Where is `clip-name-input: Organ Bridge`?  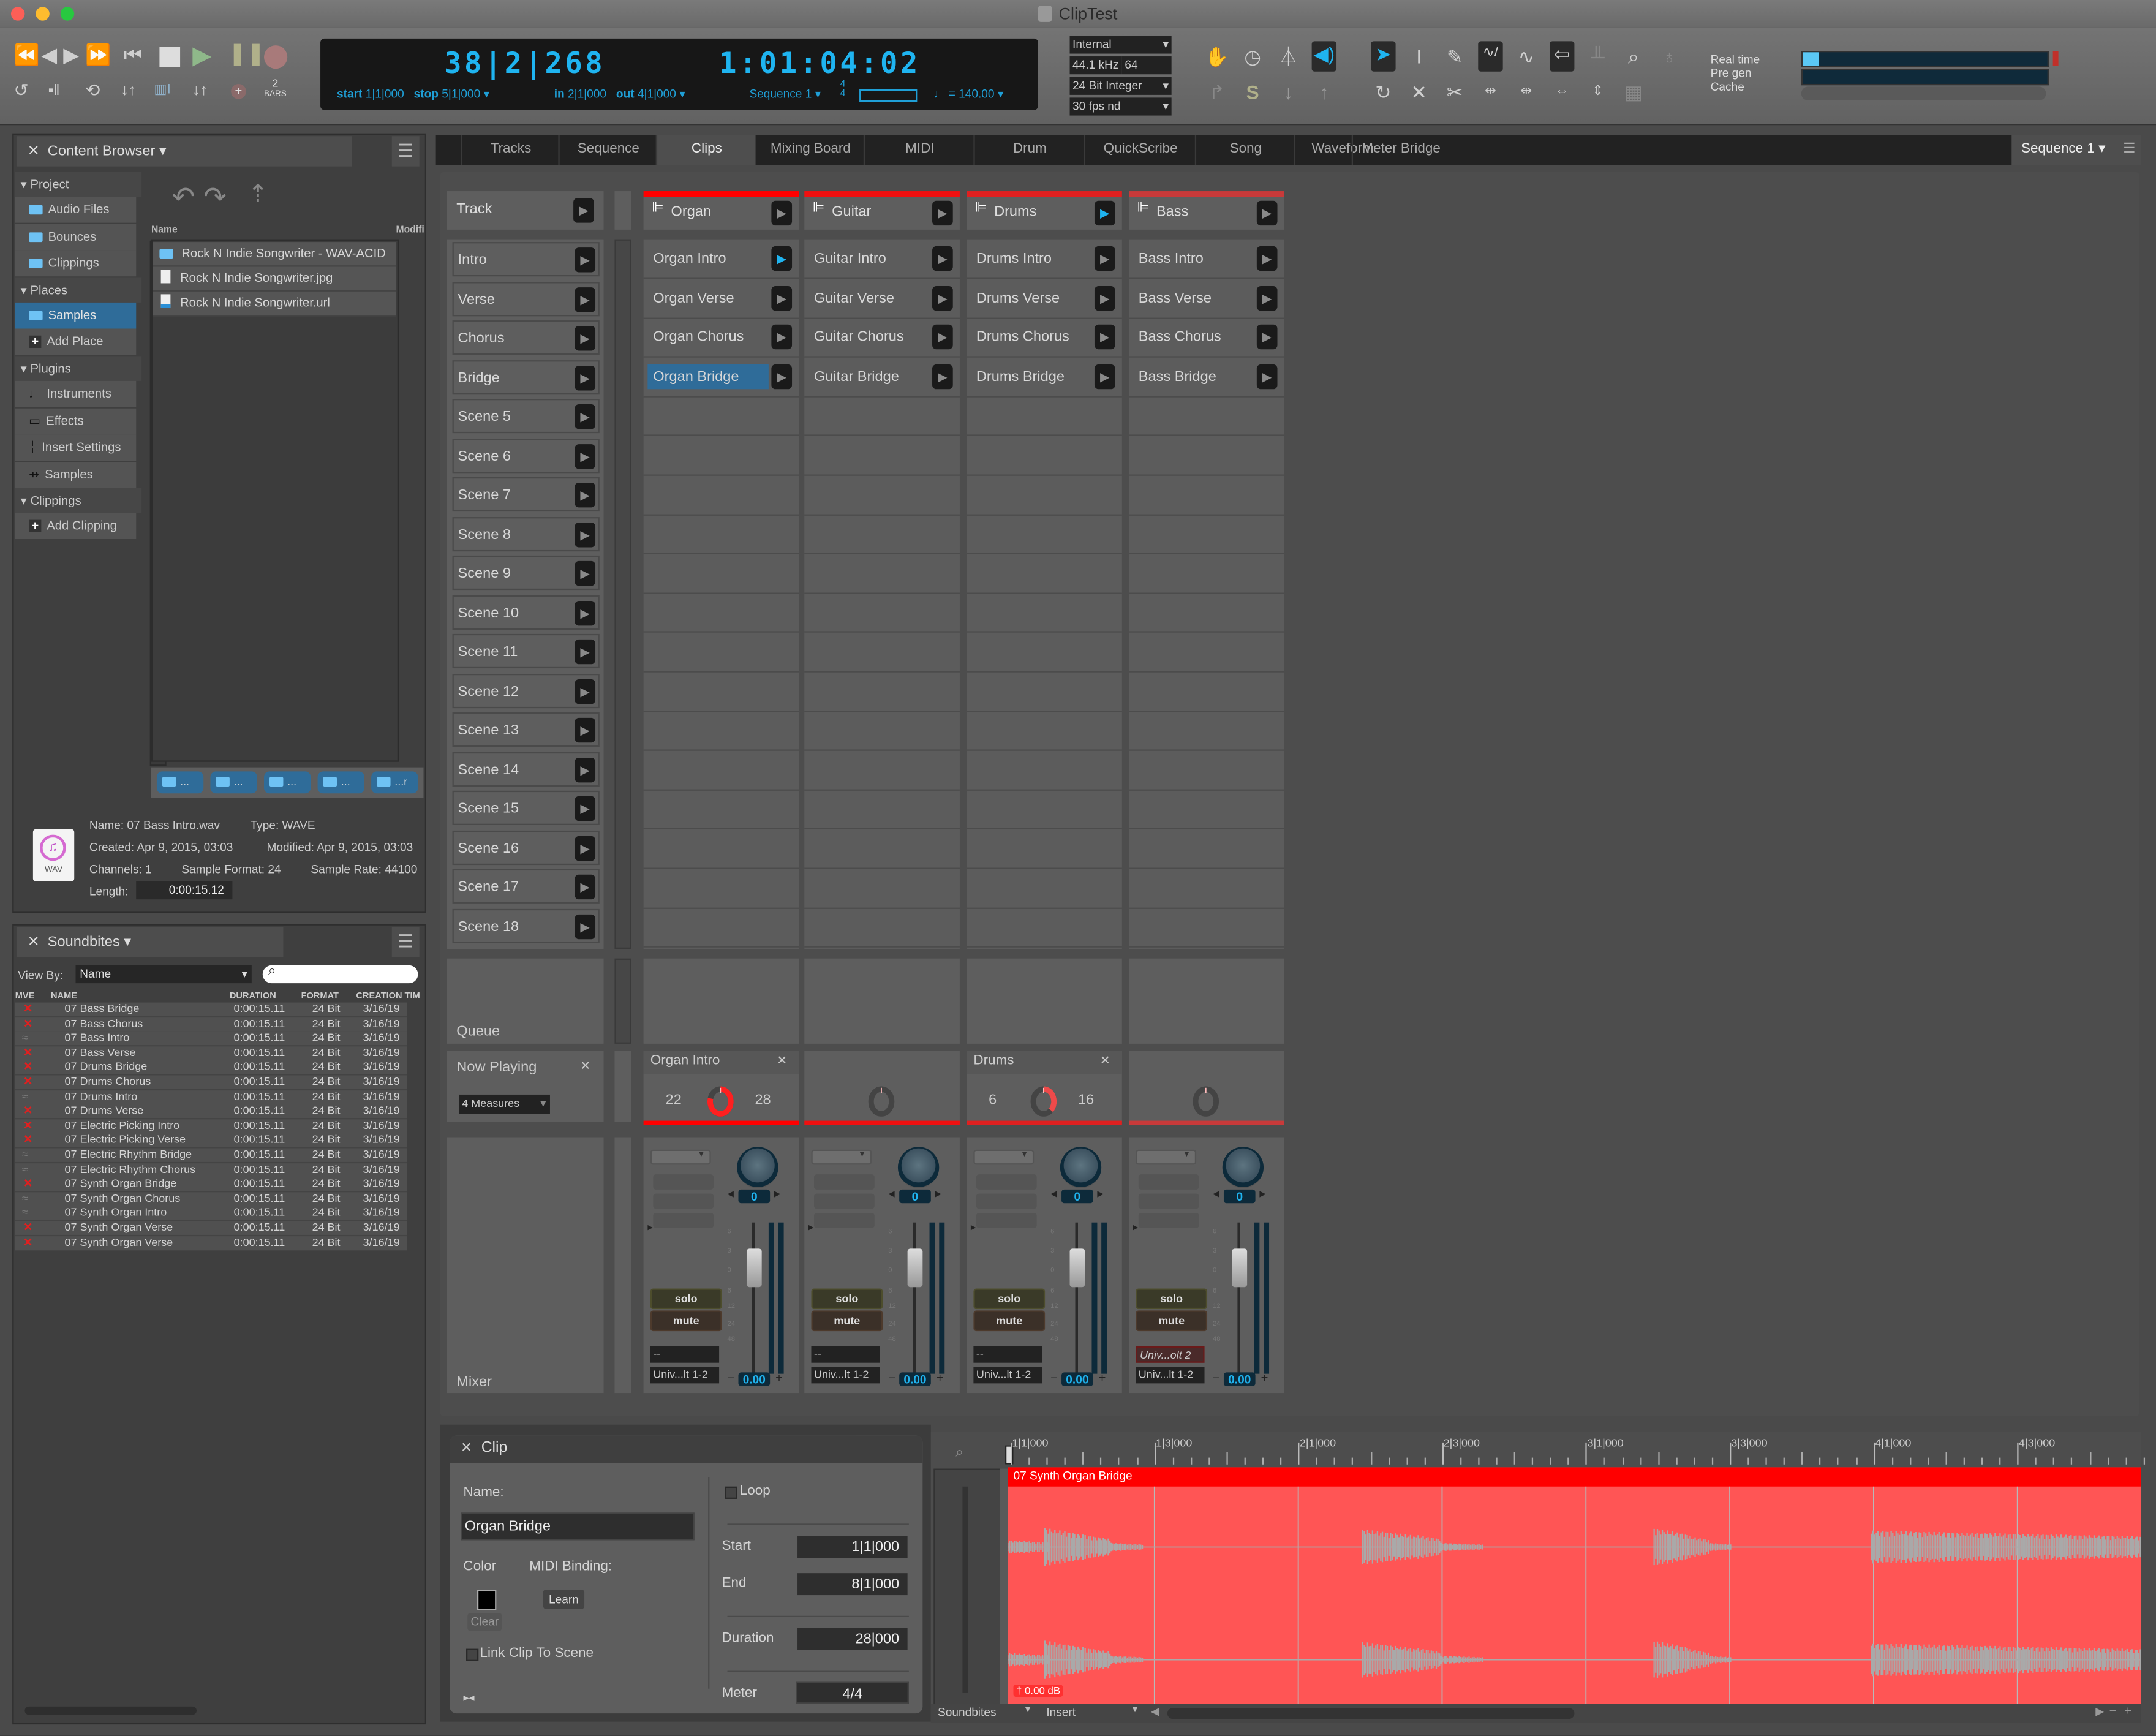 clip-name-input: Organ Bridge is located at coordinates (578, 1526).